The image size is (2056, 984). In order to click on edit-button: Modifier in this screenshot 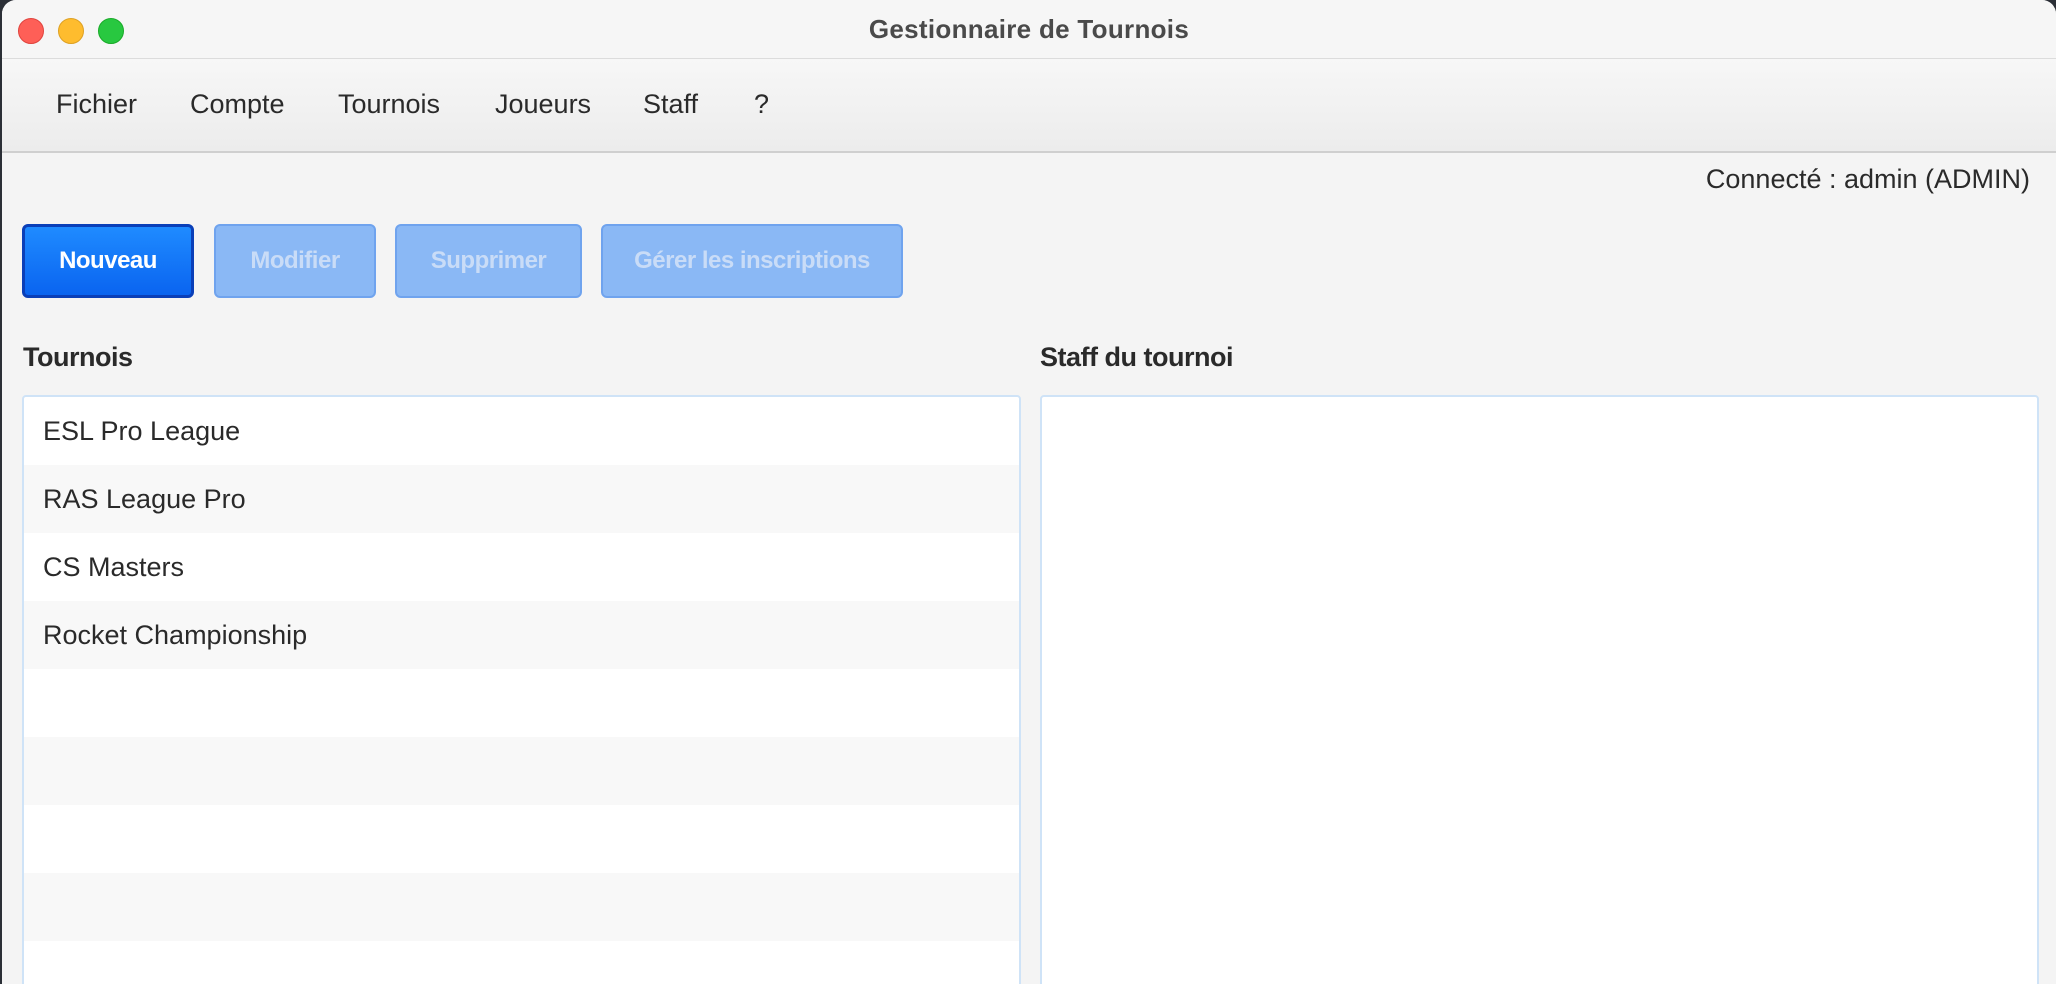, I will do `click(295, 261)`.